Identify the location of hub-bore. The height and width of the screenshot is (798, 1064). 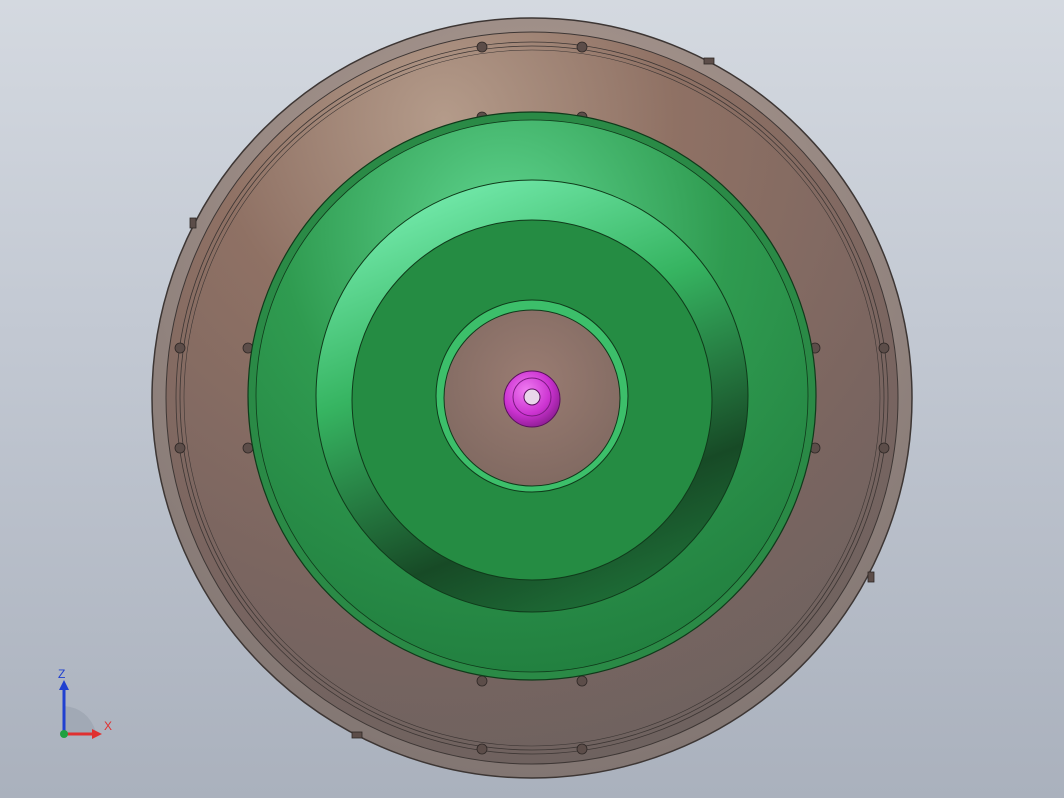
(532, 397).